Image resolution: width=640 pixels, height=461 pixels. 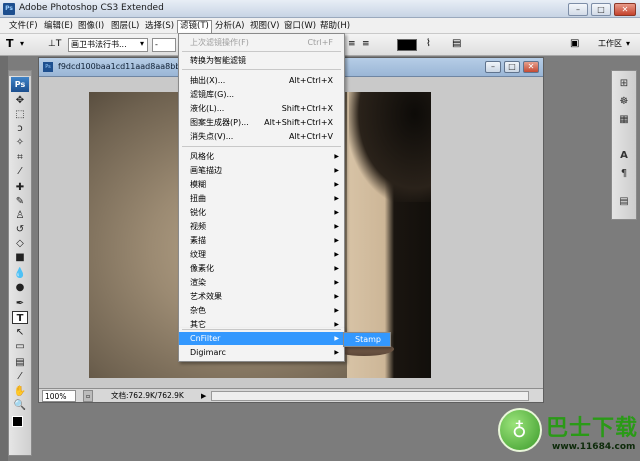 What do you see at coordinates (20, 317) in the screenshot?
I see `type-tool-icon: T` at bounding box center [20, 317].